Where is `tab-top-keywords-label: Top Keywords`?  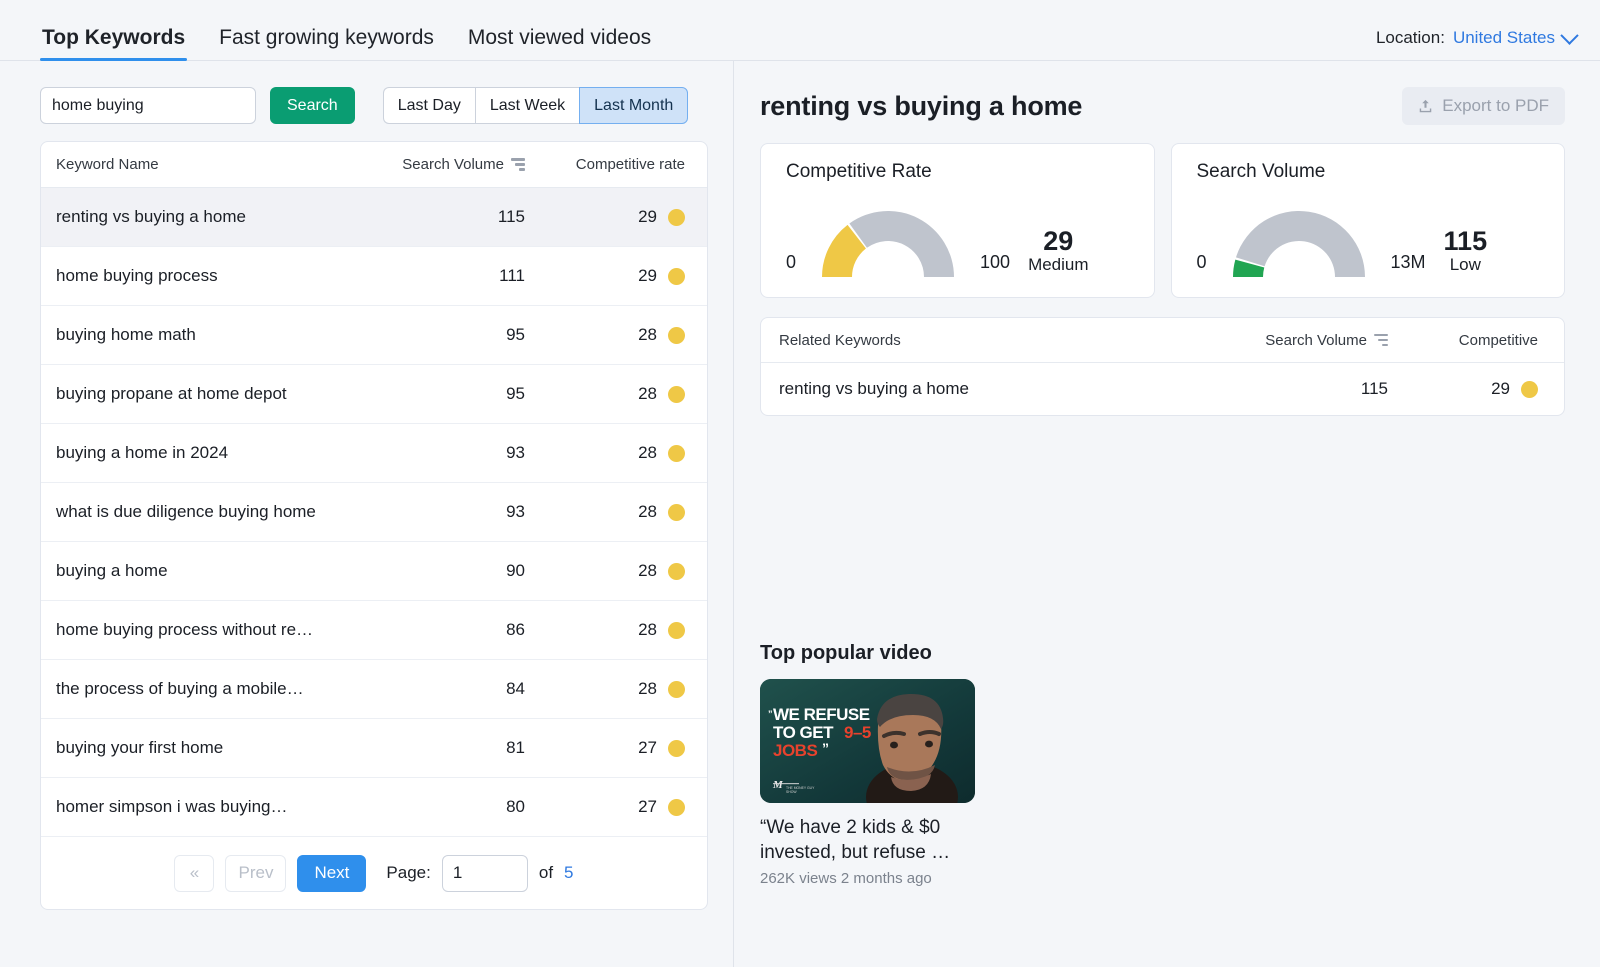 tab-top-keywords-label: Top Keywords is located at coordinates (114, 37).